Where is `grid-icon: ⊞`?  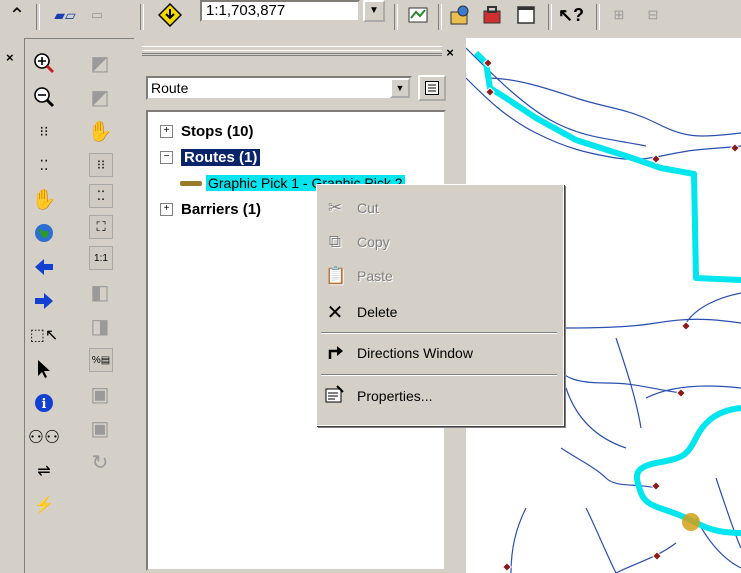
grid-icon: ⊞ is located at coordinates (619, 15).